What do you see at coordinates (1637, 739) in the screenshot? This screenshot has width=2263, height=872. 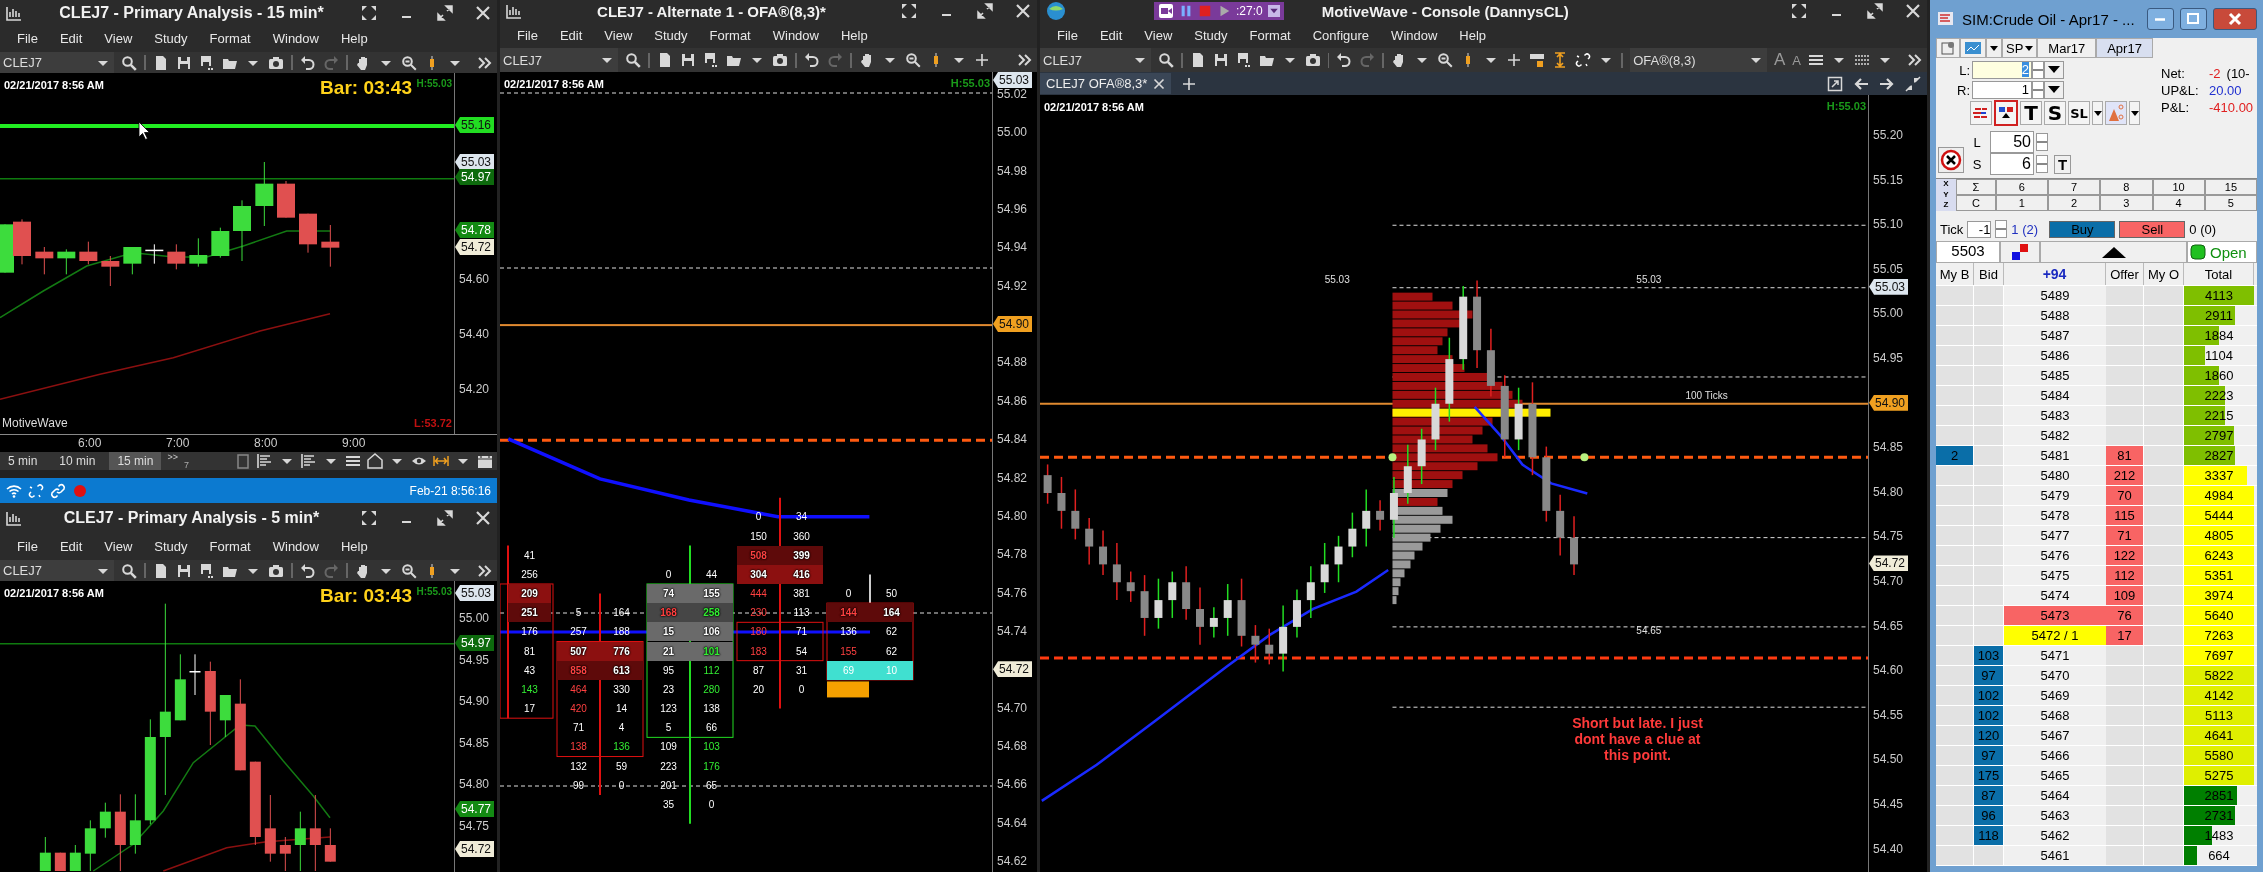 I see `chart-note: Short but late. I just dont have a clue at this point.` at bounding box center [1637, 739].